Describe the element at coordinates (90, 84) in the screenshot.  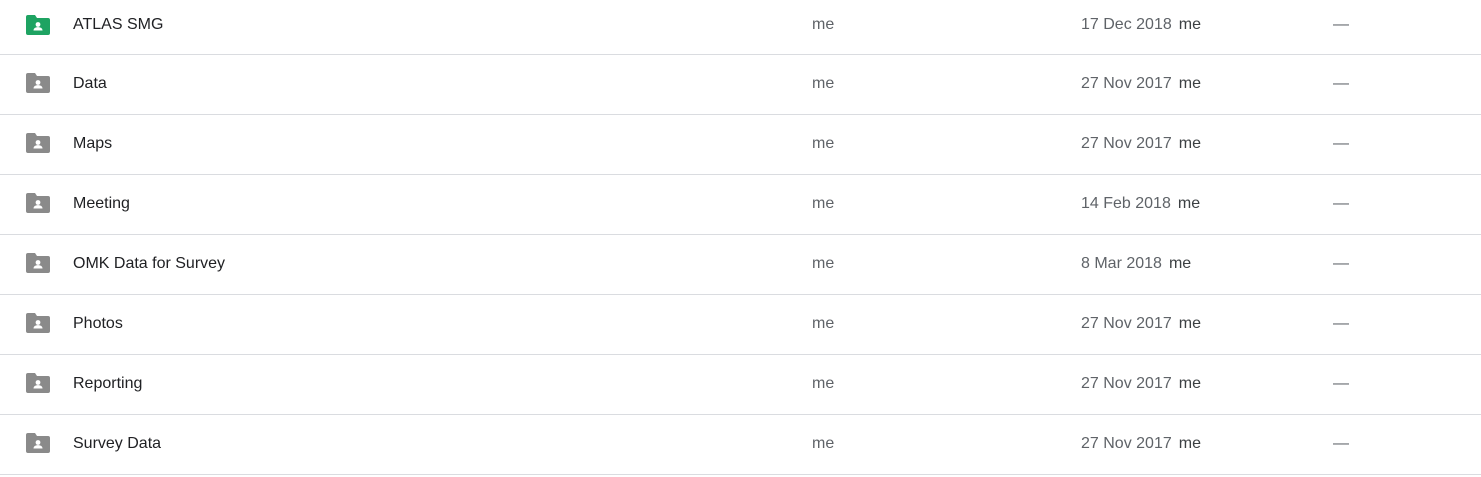
I see `file-name: Data` at that location.